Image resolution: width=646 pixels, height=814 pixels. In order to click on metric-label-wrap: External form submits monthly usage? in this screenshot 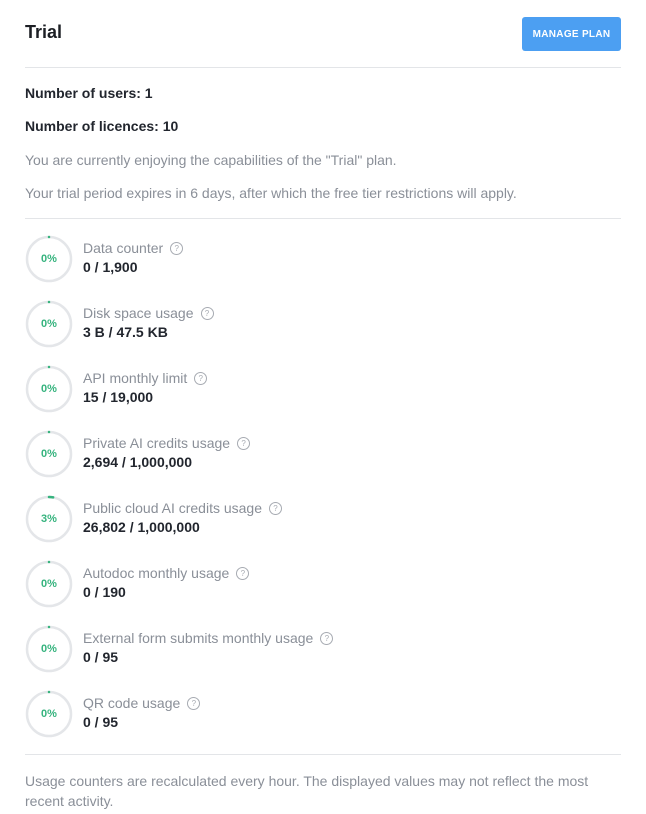, I will do `click(208, 638)`.